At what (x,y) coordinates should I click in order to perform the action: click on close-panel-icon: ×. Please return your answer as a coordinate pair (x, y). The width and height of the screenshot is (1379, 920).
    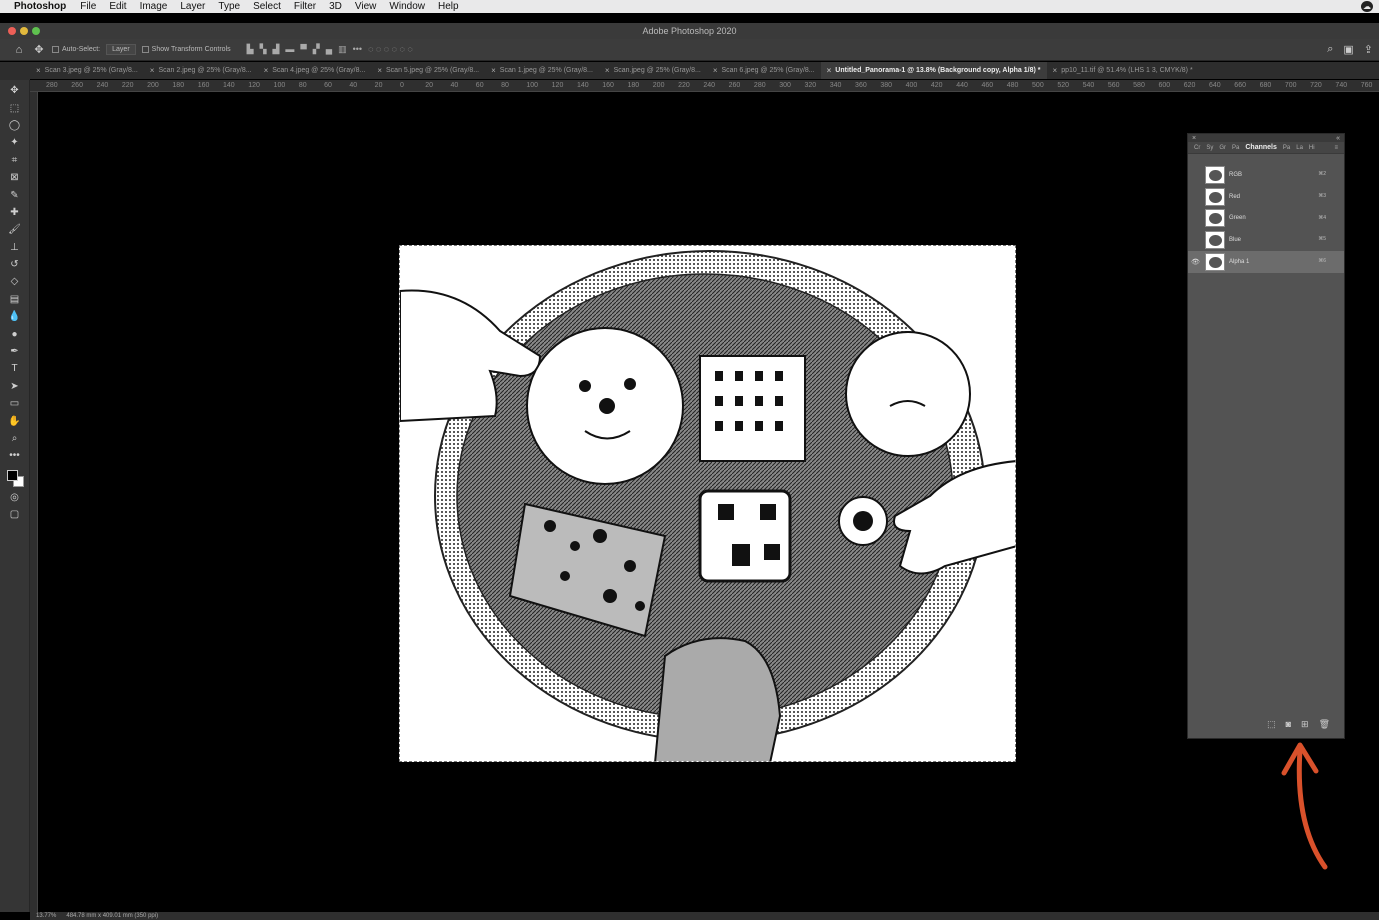
    Looking at the image, I should click on (1194, 138).